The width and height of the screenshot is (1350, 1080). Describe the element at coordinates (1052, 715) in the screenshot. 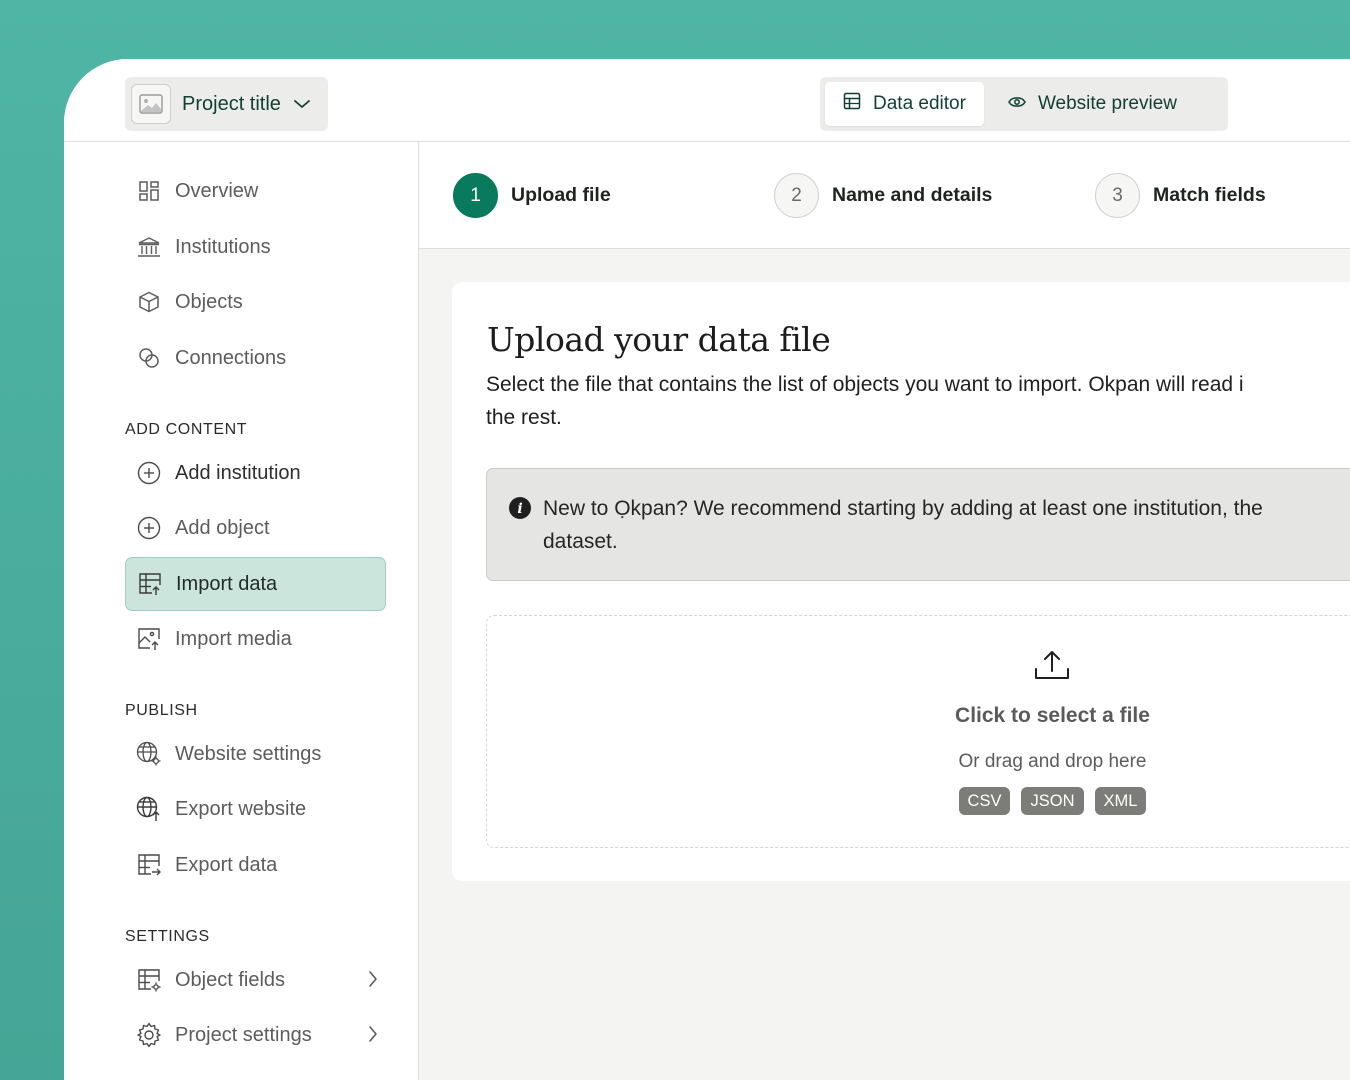

I see `dropzone-title: Click to select a file` at that location.